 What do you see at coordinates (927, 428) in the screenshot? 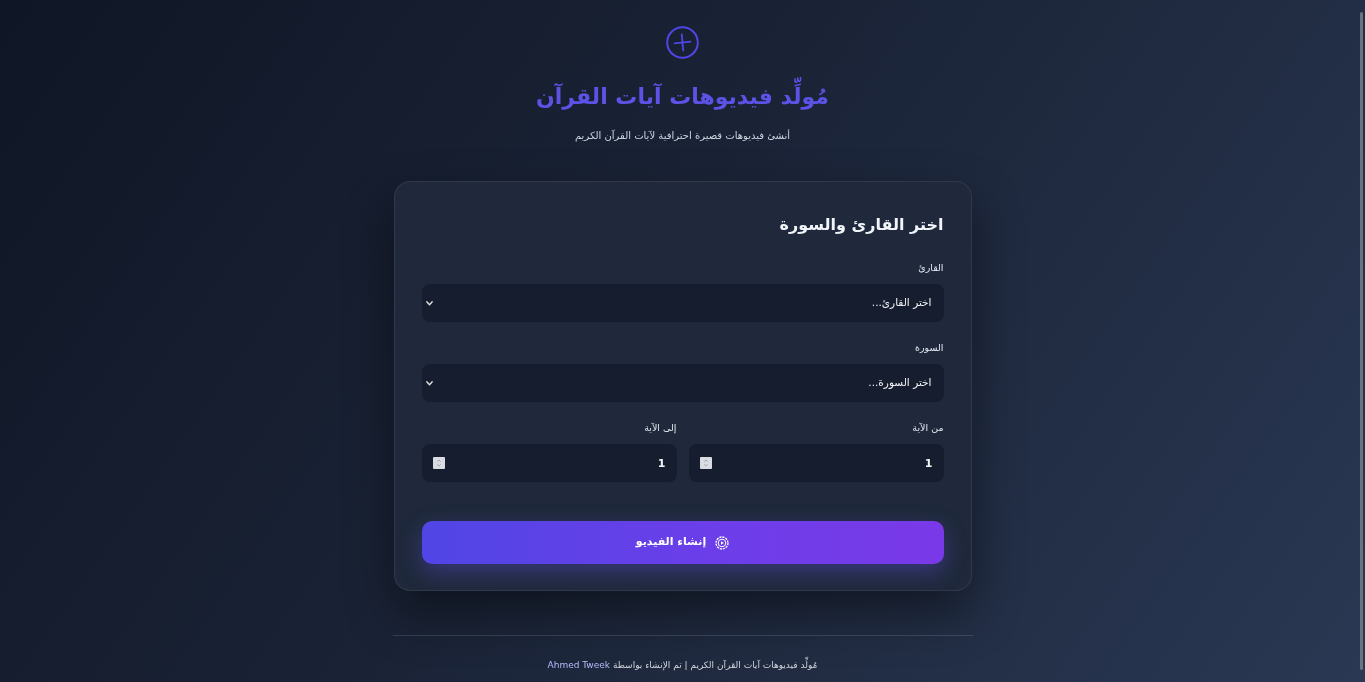
I see `field-label: من الآية` at bounding box center [927, 428].